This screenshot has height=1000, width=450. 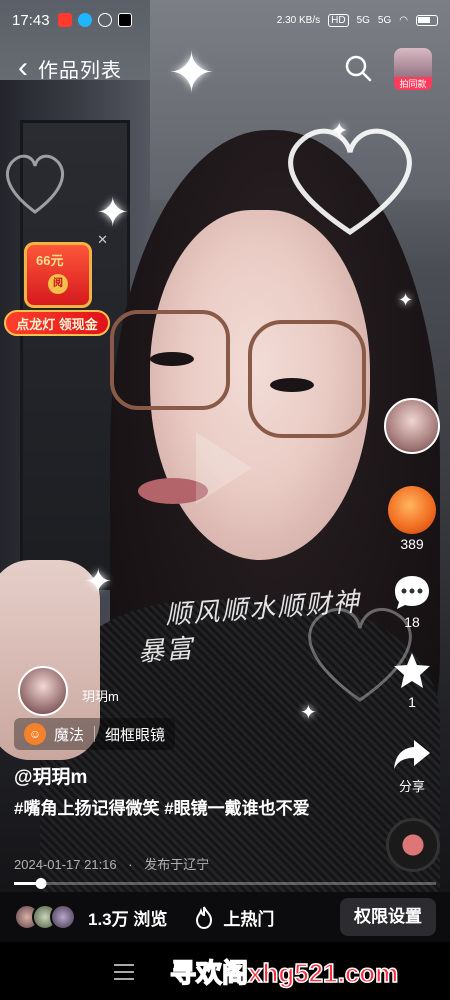 What do you see at coordinates (384, 20) in the screenshot?
I see `signal-5g-2: 5G` at bounding box center [384, 20].